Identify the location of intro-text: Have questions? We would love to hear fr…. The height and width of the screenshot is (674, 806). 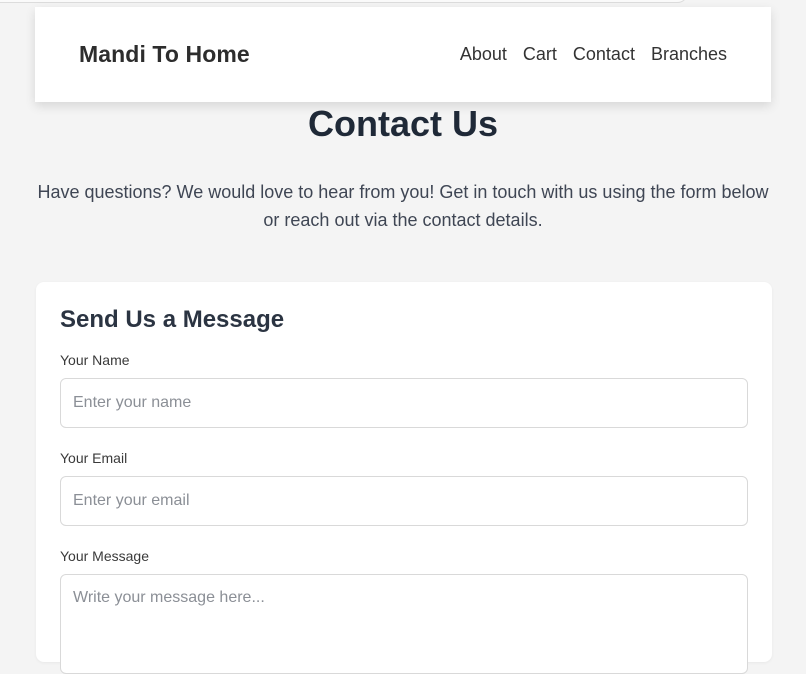
(403, 206).